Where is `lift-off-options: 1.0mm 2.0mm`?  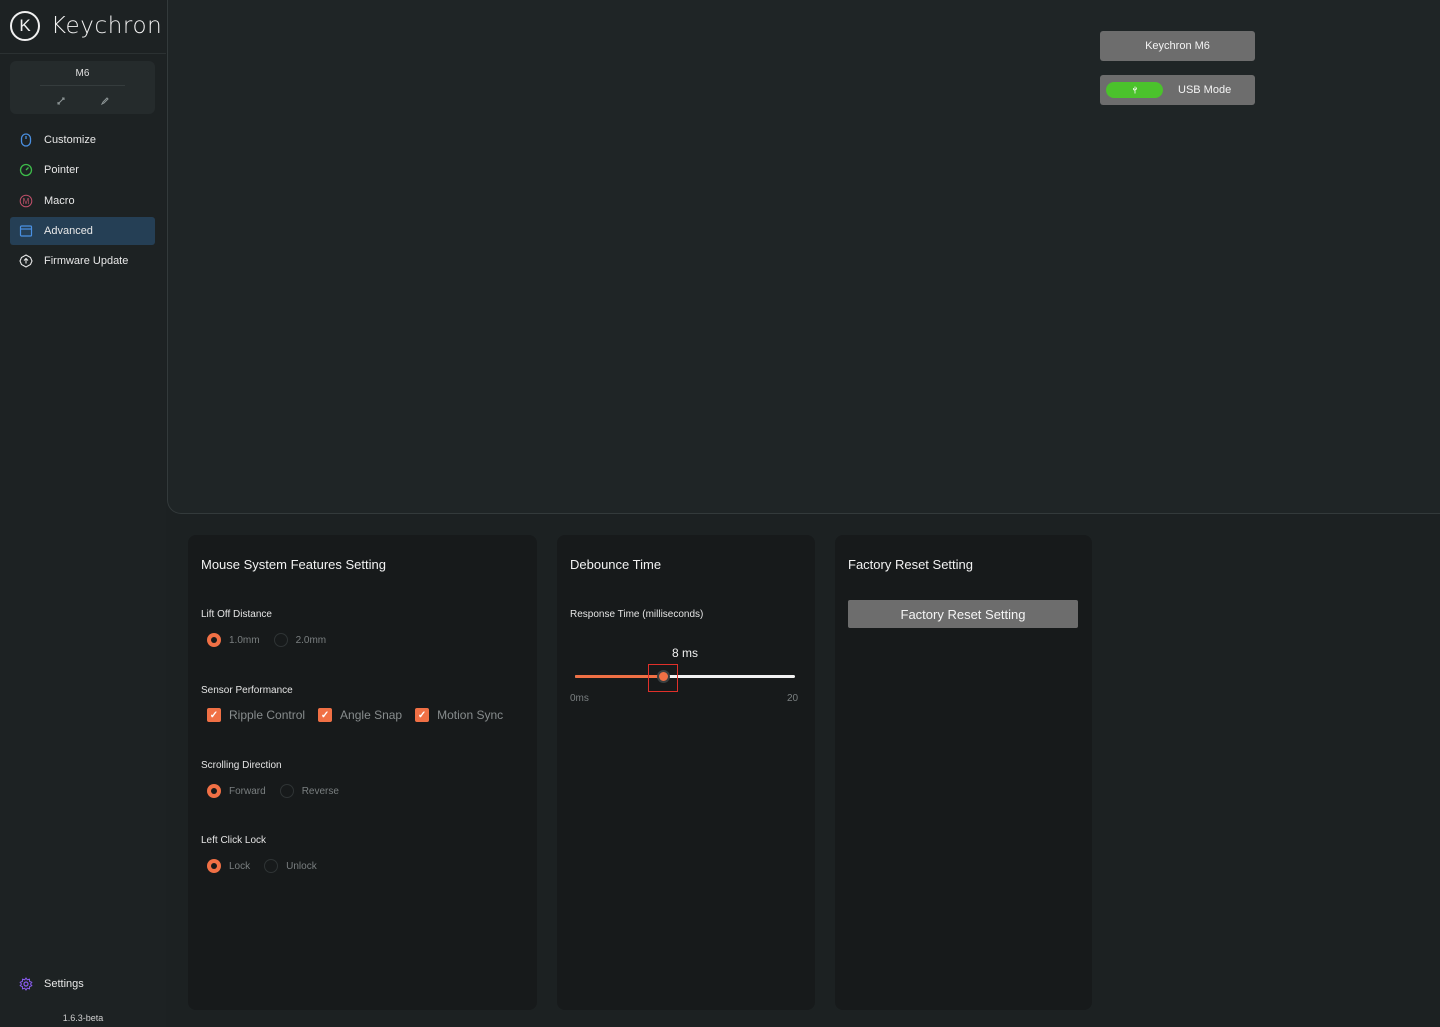 lift-off-options: 1.0mm 2.0mm is located at coordinates (273, 640).